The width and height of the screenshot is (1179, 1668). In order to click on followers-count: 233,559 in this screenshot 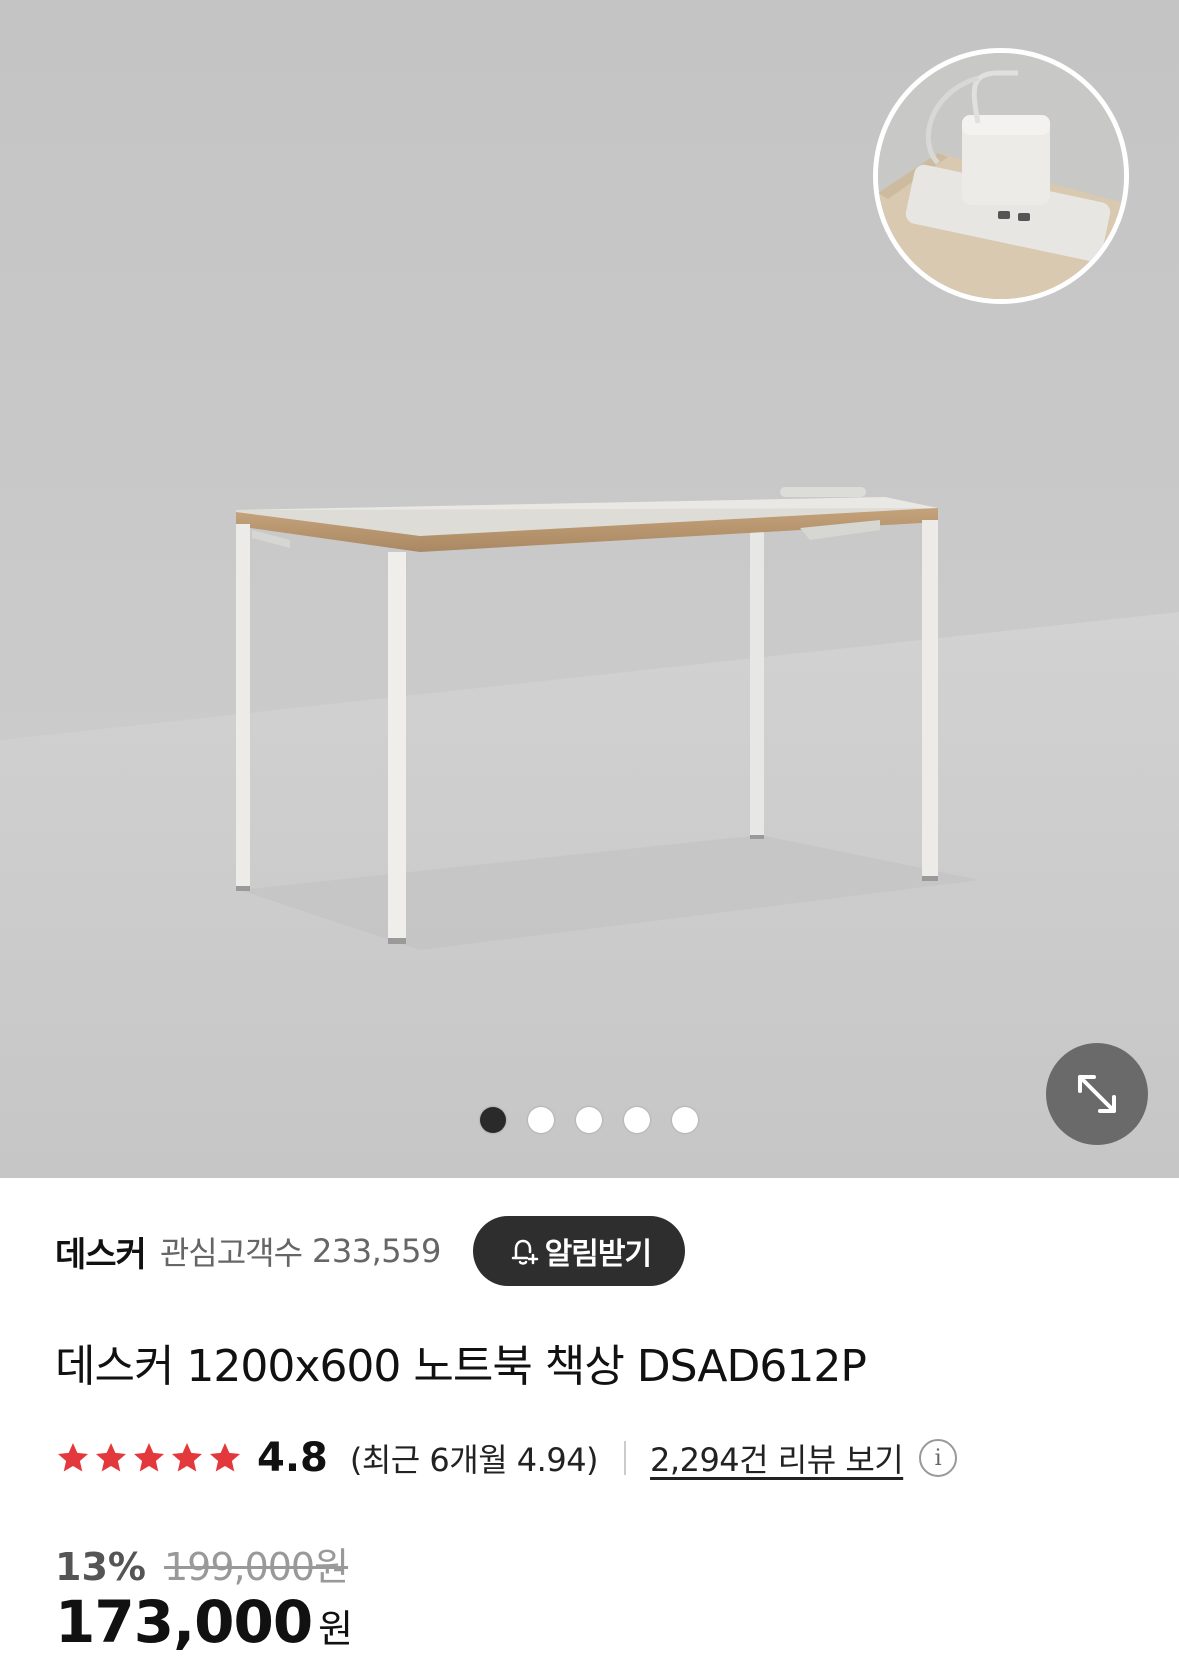, I will do `click(376, 1251)`.